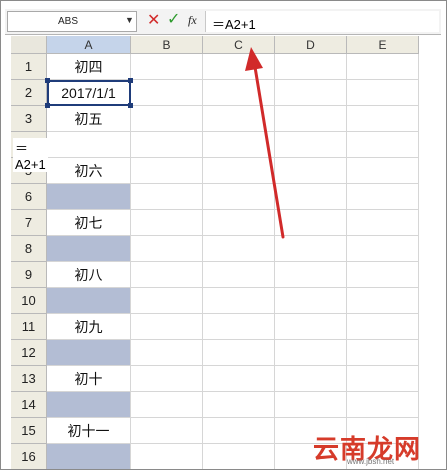 The width and height of the screenshot is (447, 470). What do you see at coordinates (373, 433) in the screenshot?
I see `watermark-logo: 云南龙网 www.jbsh.net` at bounding box center [373, 433].